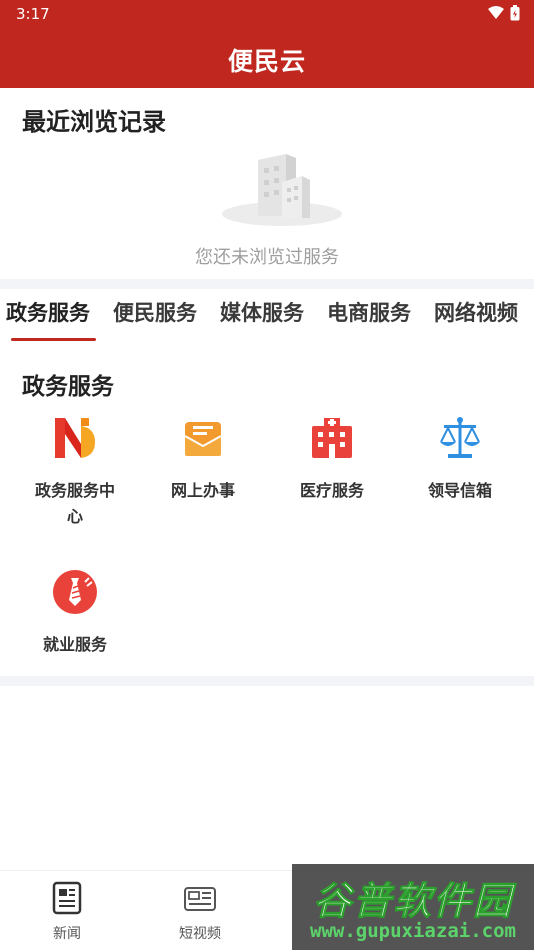  I want to click on hospital-icon, so click(332, 438).